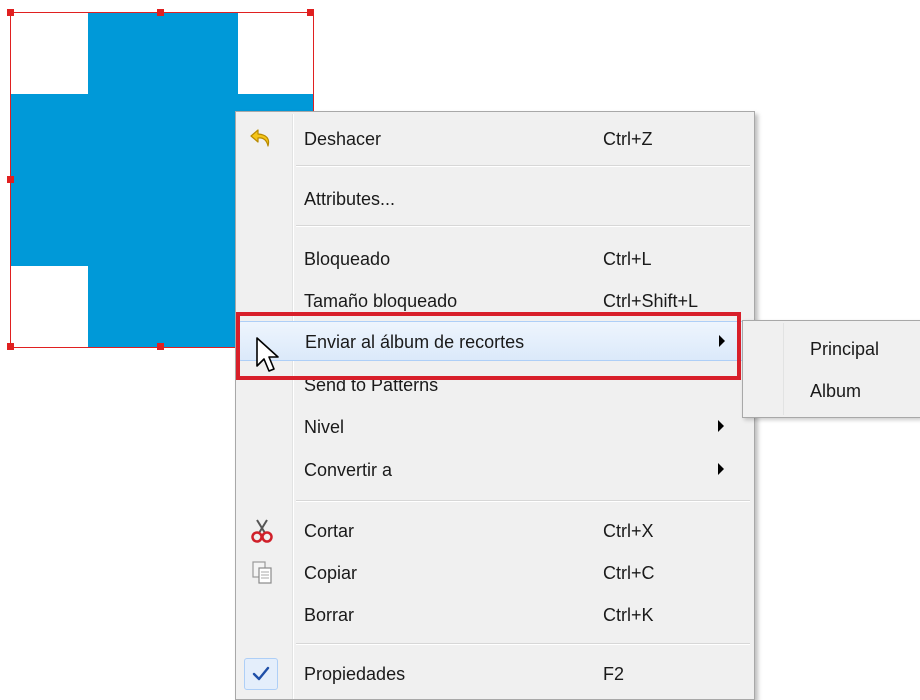 This screenshot has height=700, width=920. Describe the element at coordinates (628, 531) in the screenshot. I see `menu-item-shortcut: Ctrl+X` at that location.